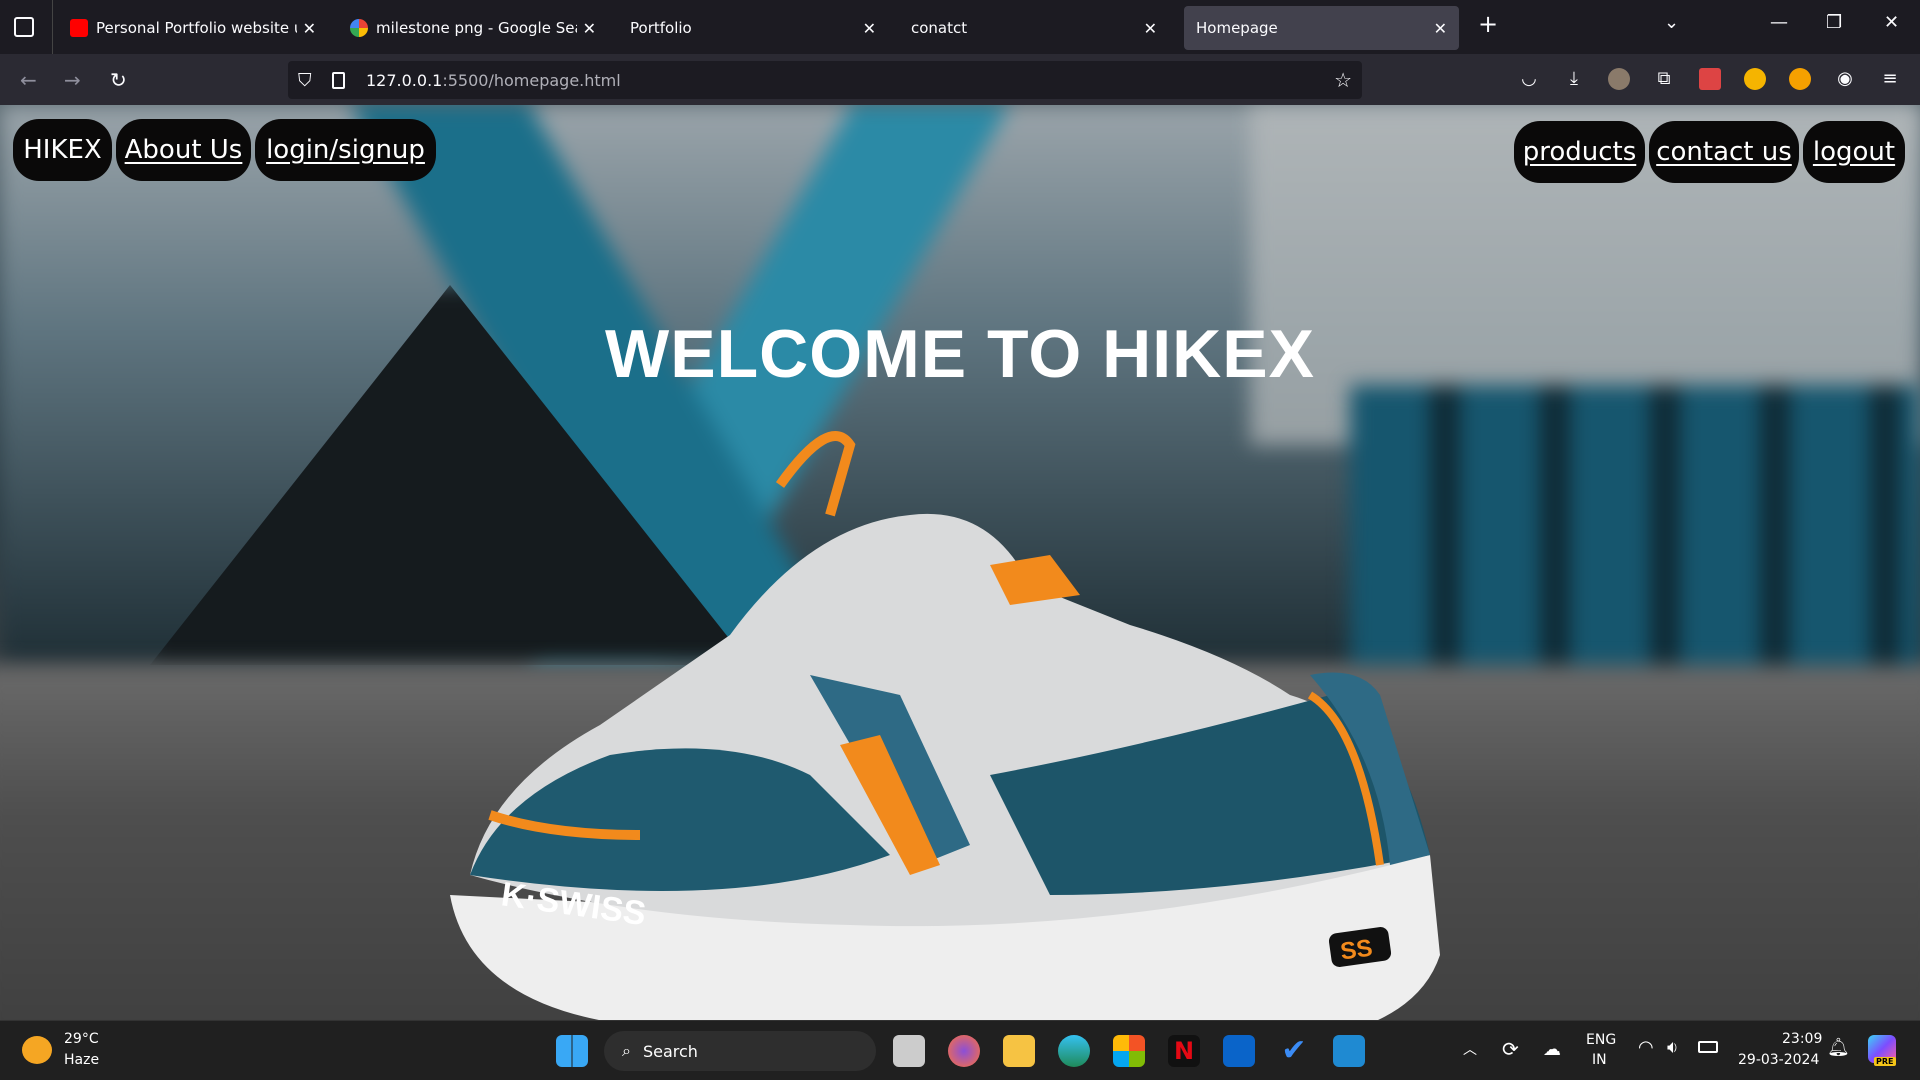 The width and height of the screenshot is (1920, 1080). Describe the element at coordinates (37, 1050) in the screenshot. I see `weather-icon` at that location.